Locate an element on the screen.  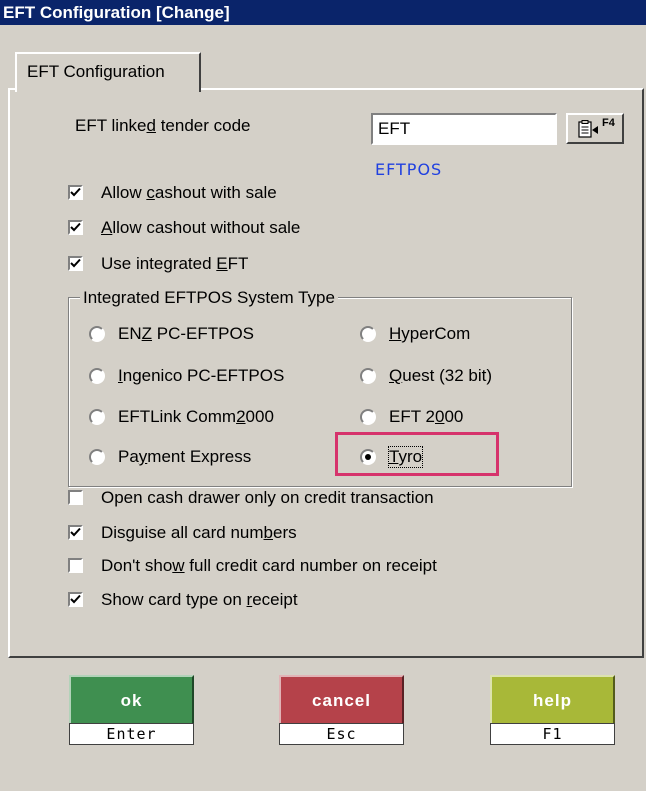
dont-show-full-card-number-checkbox is located at coordinates (75, 565).